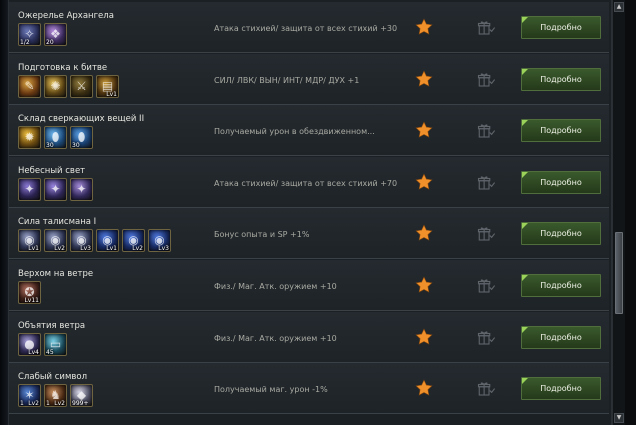 Image resolution: width=636 pixels, height=425 pixels. What do you see at coordinates (29, 344) in the screenshot?
I see `orb-icon: ● Lv4` at bounding box center [29, 344].